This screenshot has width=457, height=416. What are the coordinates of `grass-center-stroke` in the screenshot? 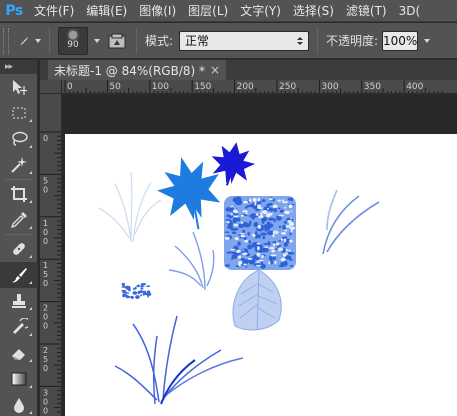 It's located at (191, 261).